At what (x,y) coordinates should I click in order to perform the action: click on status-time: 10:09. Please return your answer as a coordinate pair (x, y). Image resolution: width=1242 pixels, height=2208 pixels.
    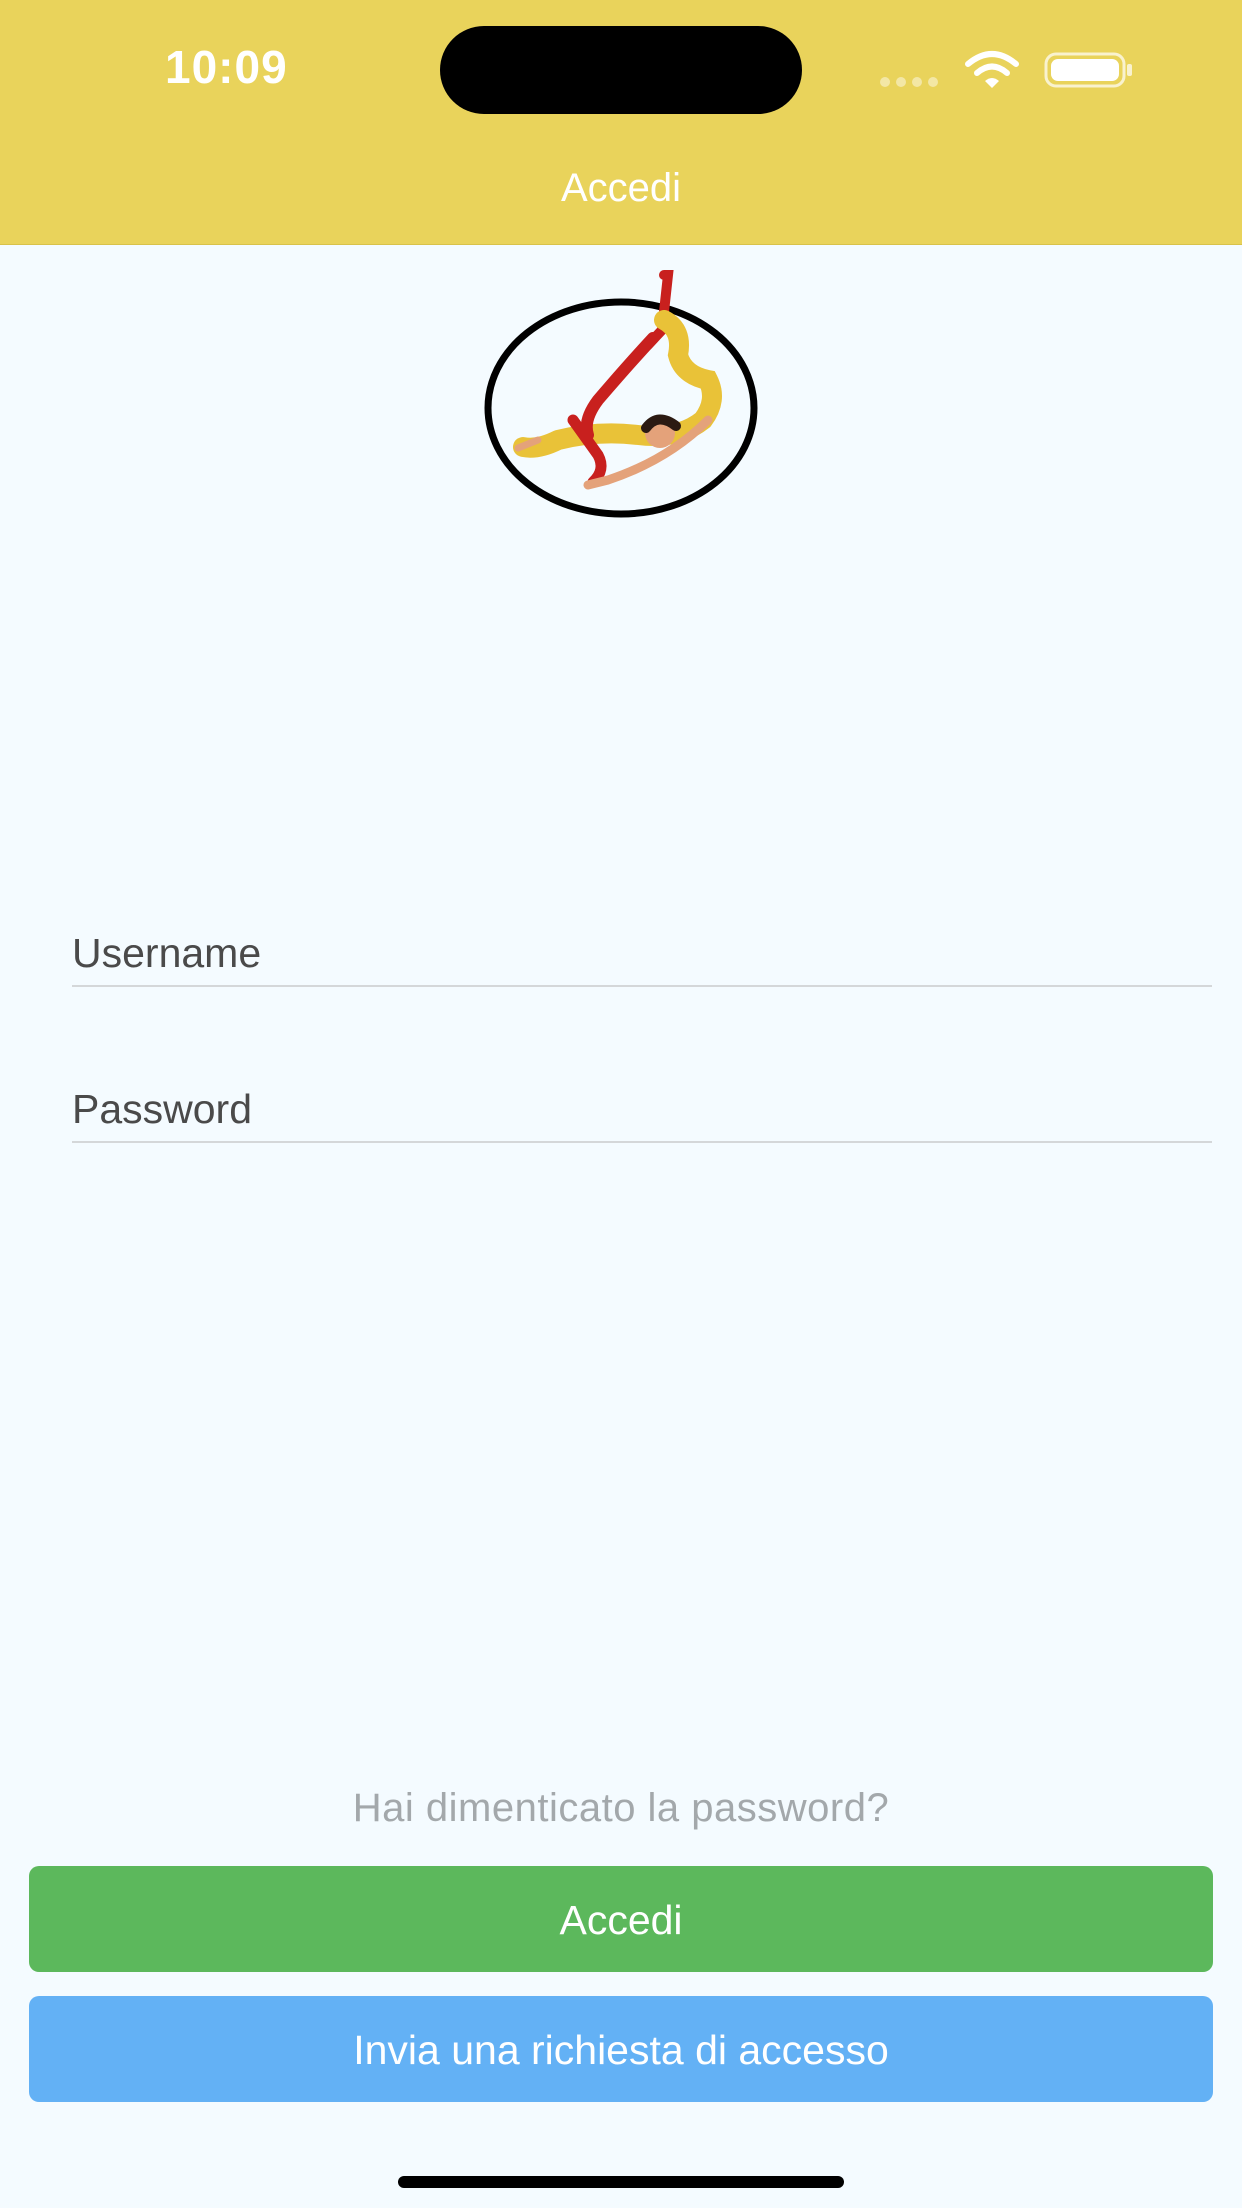
    Looking at the image, I should click on (226, 67).